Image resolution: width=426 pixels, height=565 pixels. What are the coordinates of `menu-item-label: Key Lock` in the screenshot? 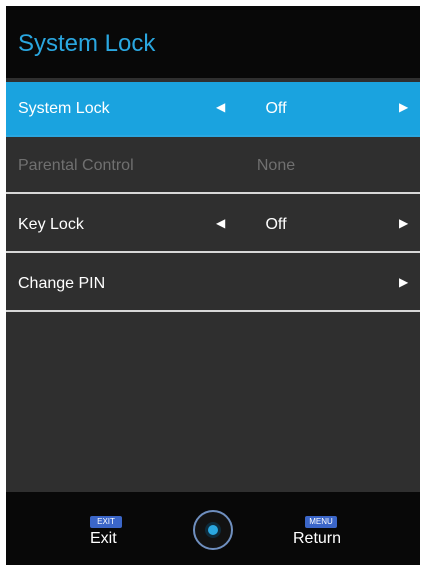 It's located at (51, 224).